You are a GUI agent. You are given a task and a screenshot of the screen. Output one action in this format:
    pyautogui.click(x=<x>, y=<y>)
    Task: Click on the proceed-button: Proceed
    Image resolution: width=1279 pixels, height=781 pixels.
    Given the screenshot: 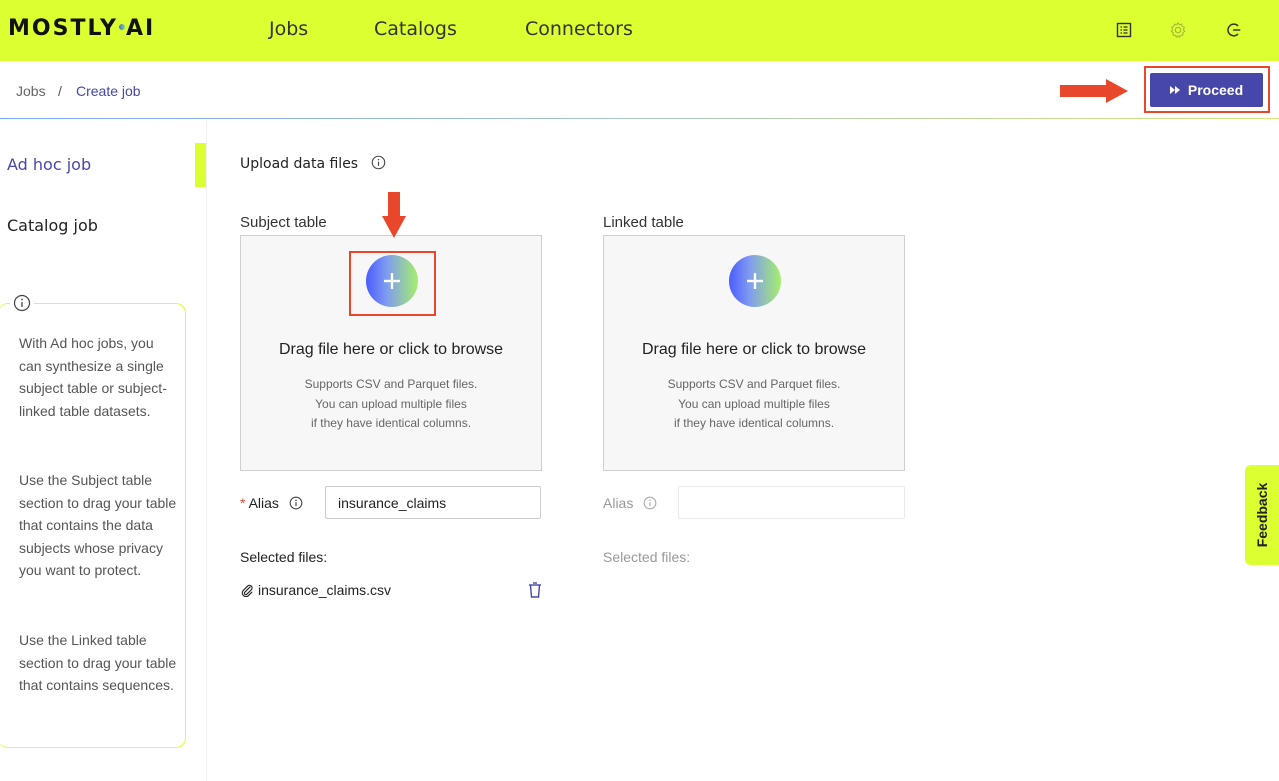 What is the action you would take?
    pyautogui.click(x=1206, y=90)
    